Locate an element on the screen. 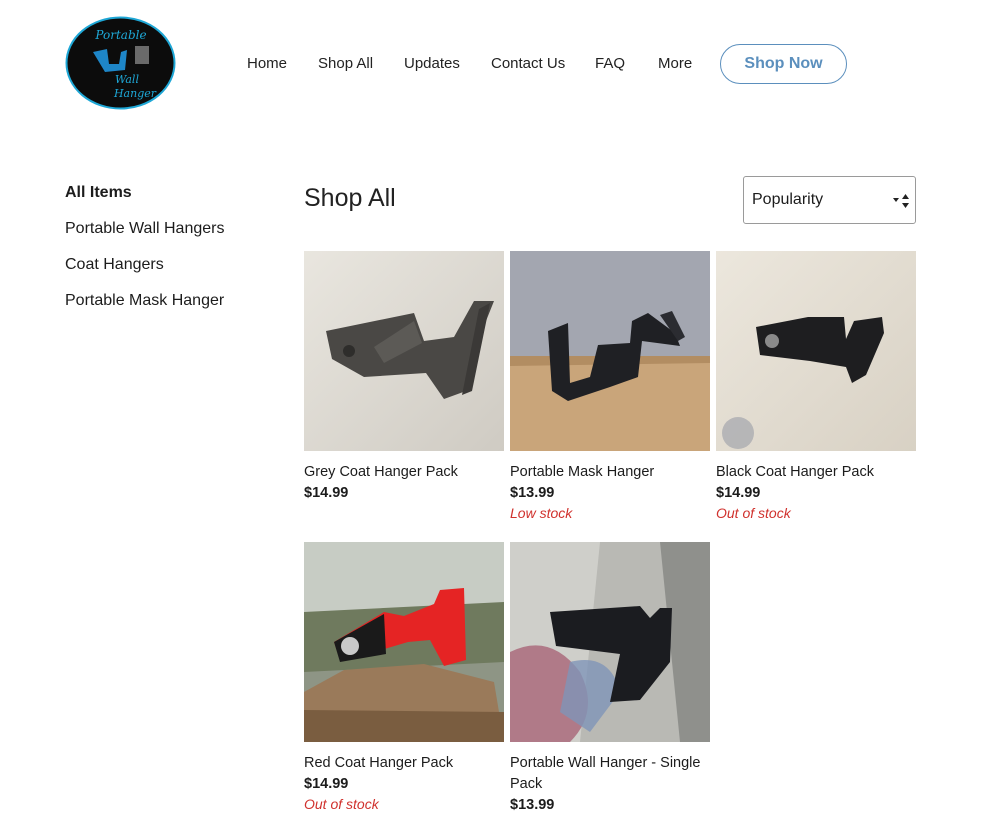 The image size is (990, 818). logo-text-line1: Portable is located at coordinates (120, 35).